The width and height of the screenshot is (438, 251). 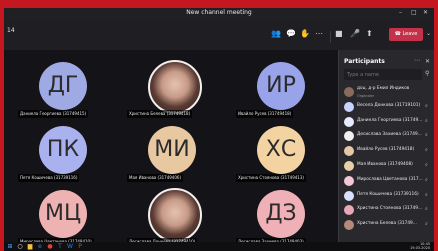 I want to click on participant-role: Organizer, so click(x=366, y=96).